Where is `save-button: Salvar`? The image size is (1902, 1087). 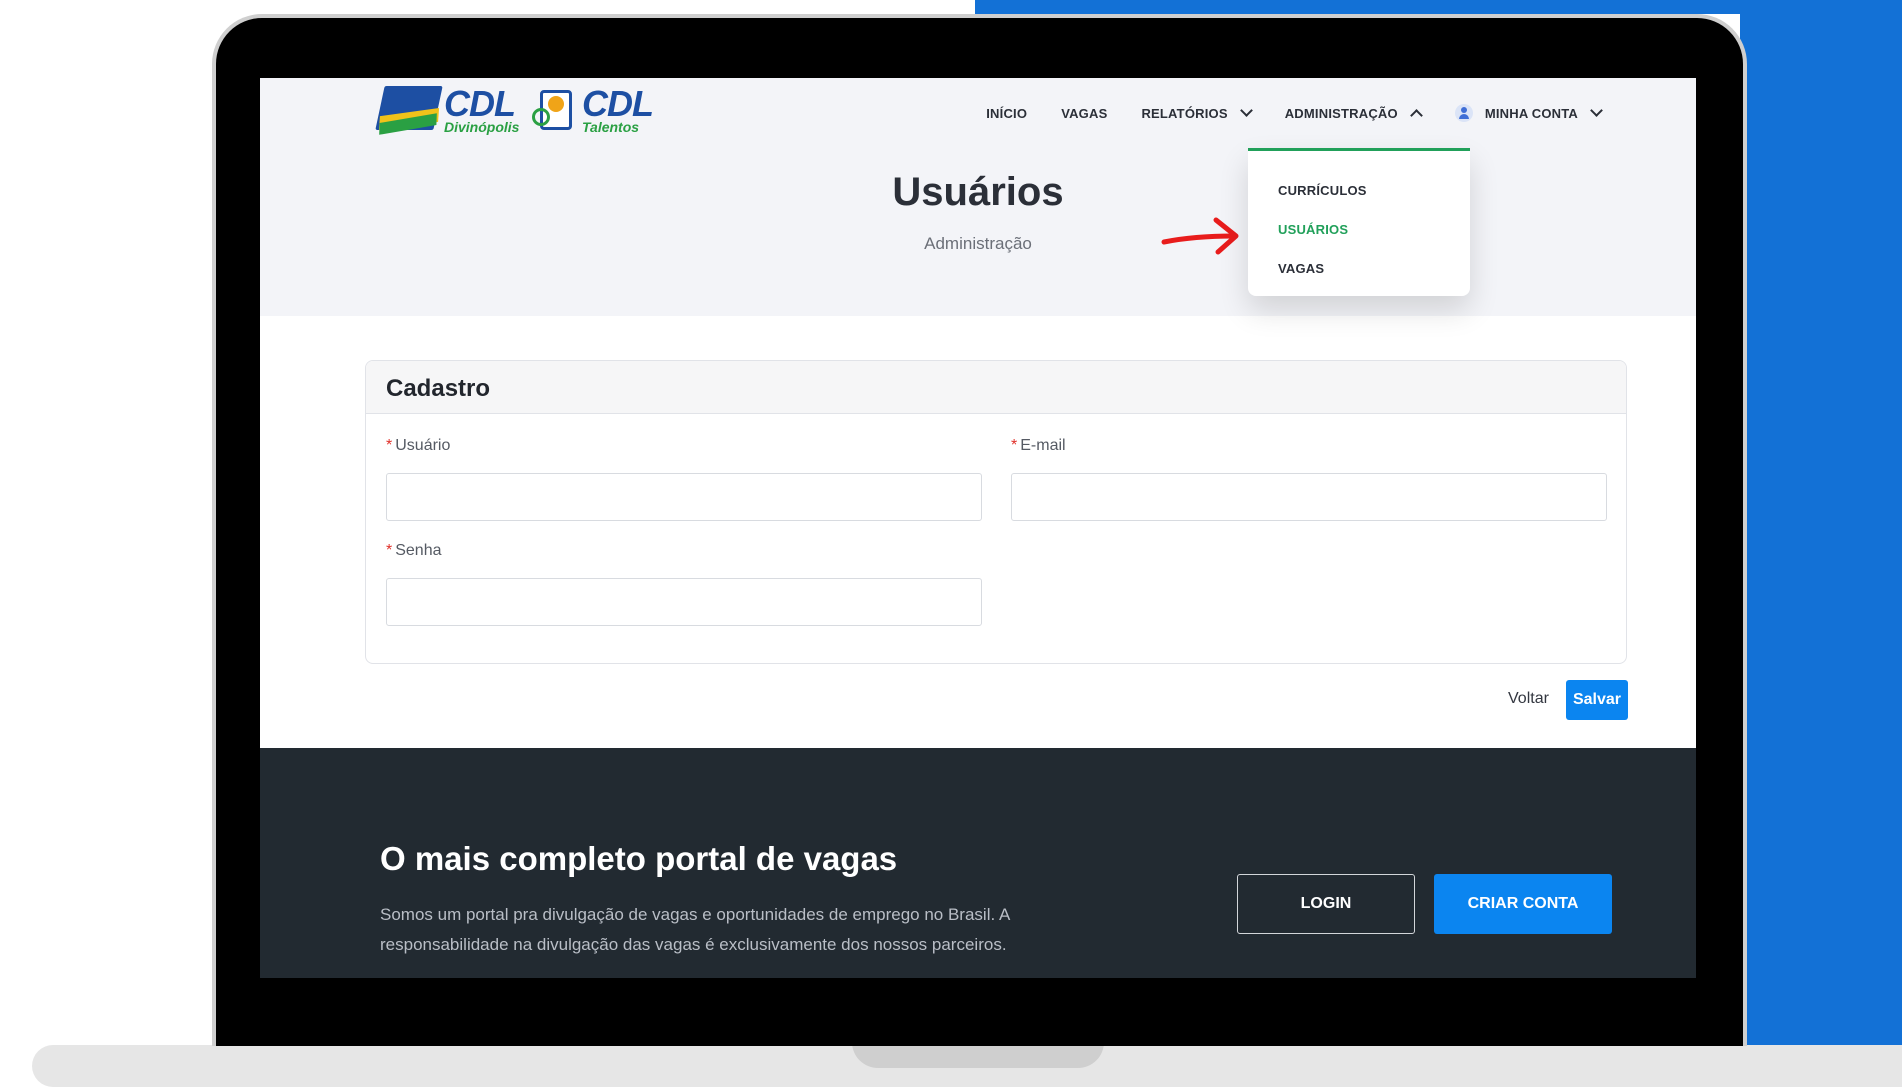
save-button: Salvar is located at coordinates (1597, 700).